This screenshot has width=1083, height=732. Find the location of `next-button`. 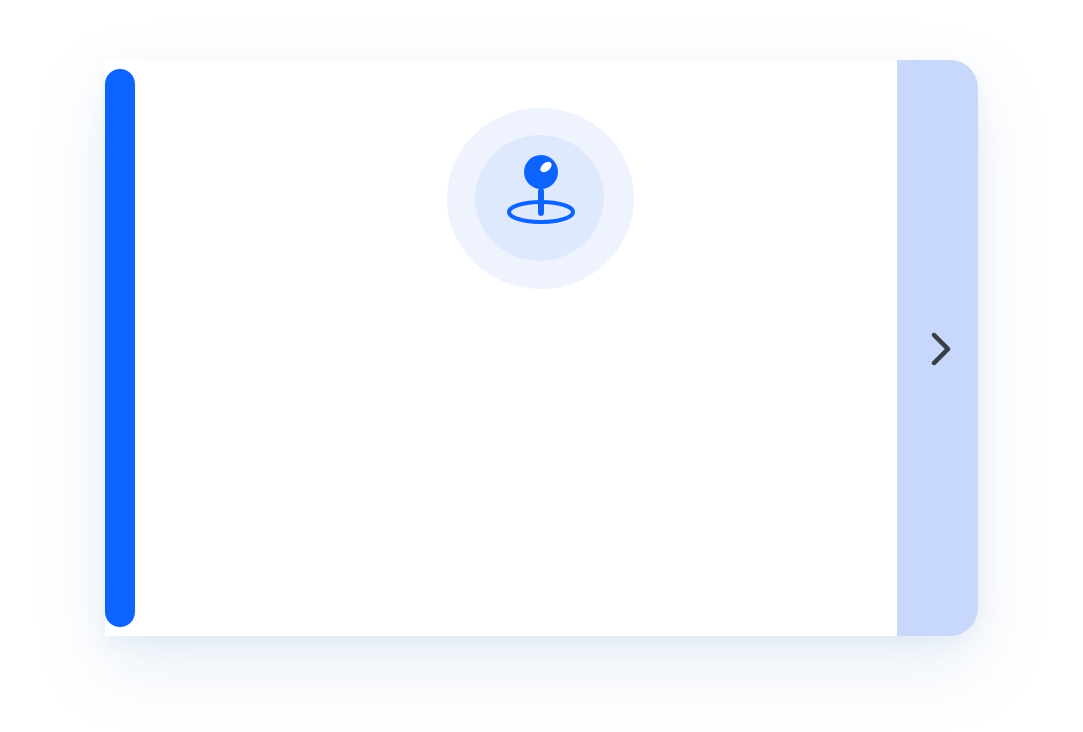

next-button is located at coordinates (937, 348).